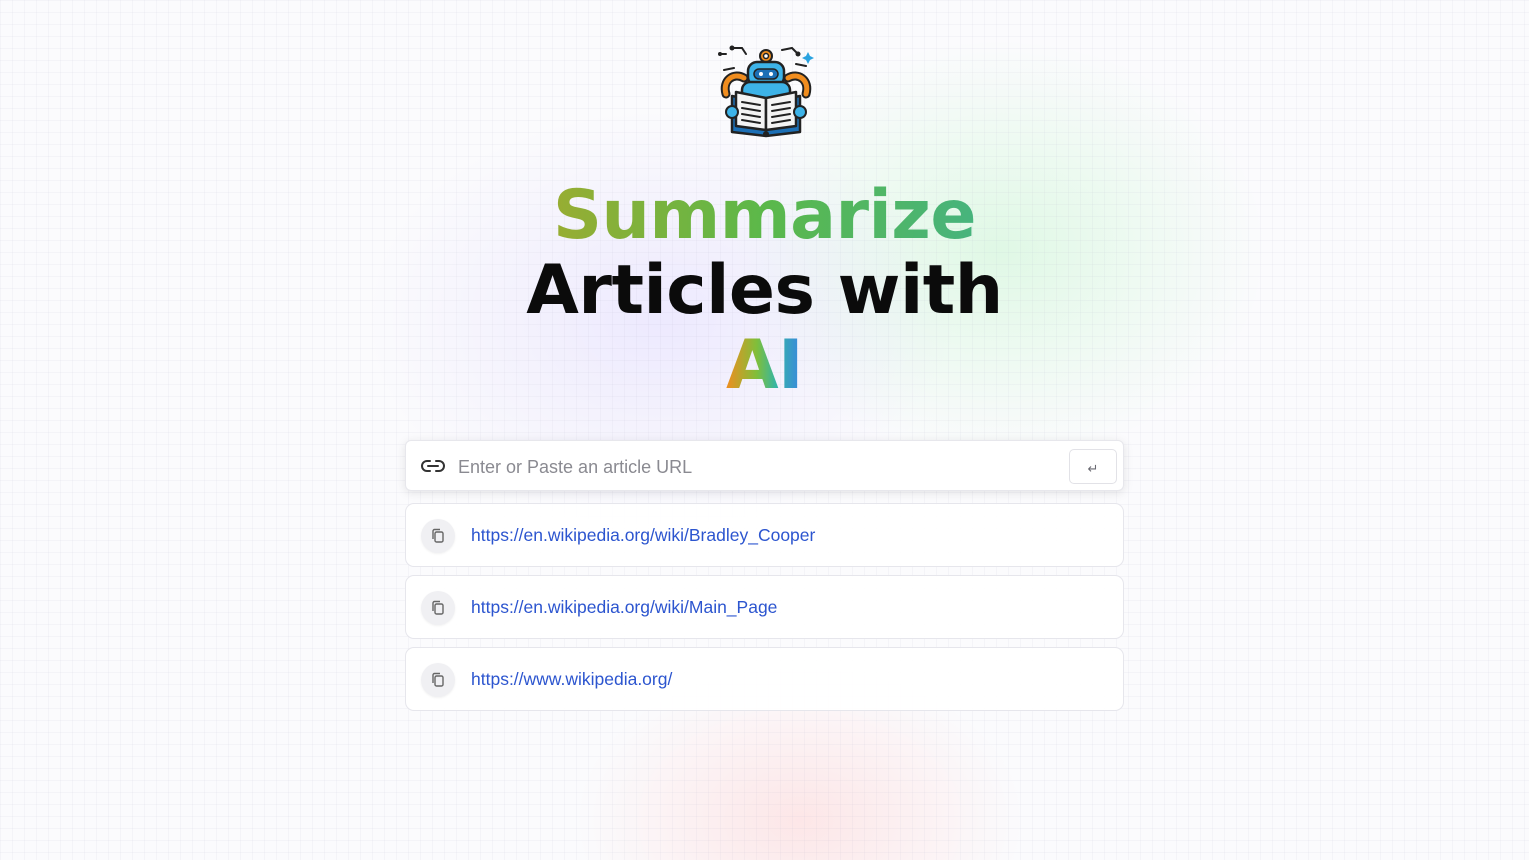 Image resolution: width=1529 pixels, height=860 pixels. I want to click on url-search-bar: ↵, so click(764, 465).